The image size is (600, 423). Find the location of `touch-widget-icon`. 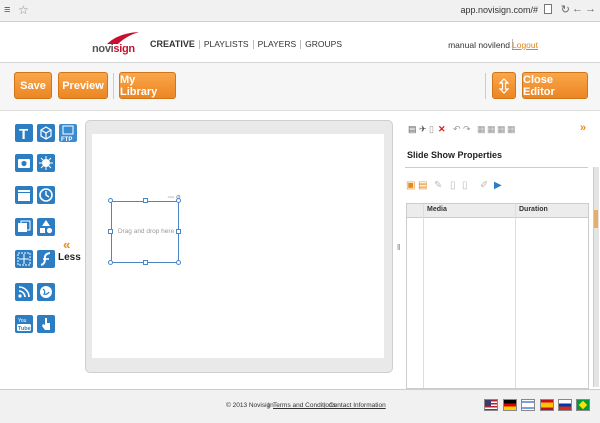

touch-widget-icon is located at coordinates (46, 324).